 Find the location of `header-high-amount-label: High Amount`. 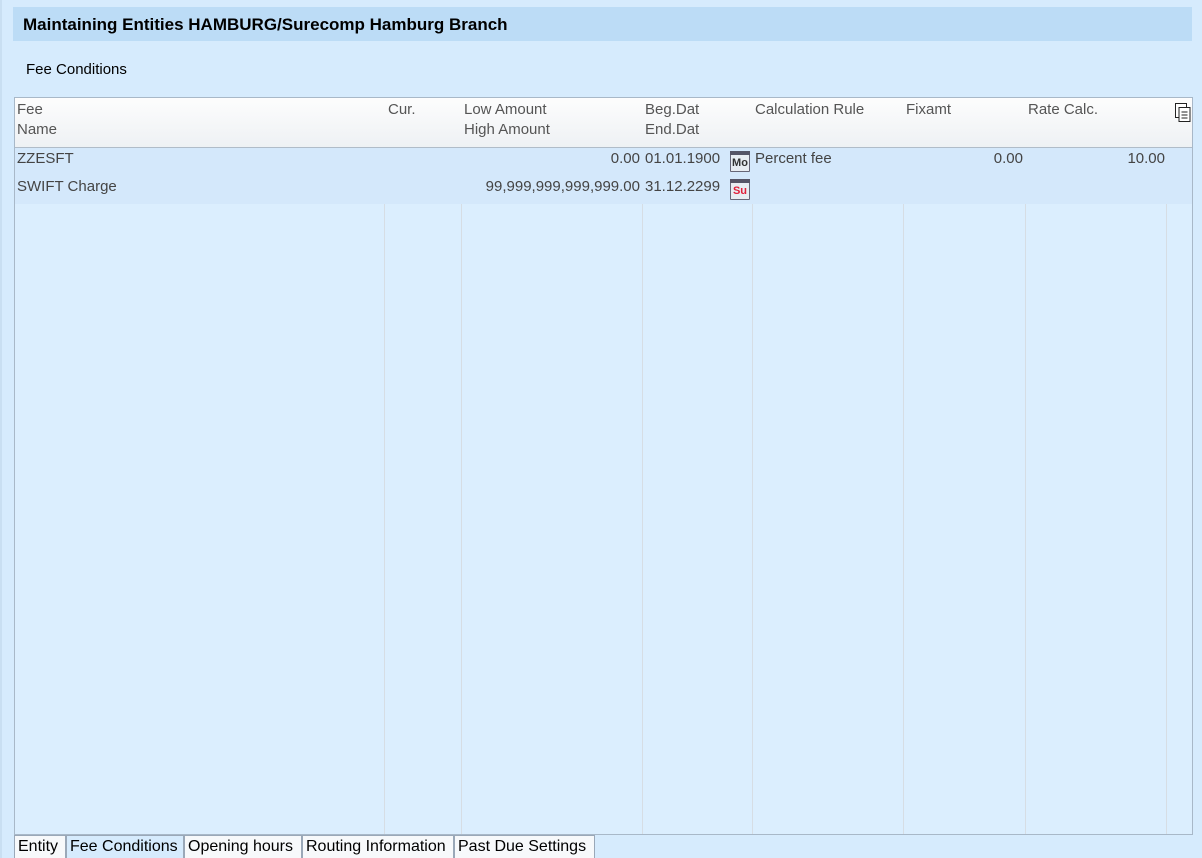

header-high-amount-label: High Amount is located at coordinates (507, 129).